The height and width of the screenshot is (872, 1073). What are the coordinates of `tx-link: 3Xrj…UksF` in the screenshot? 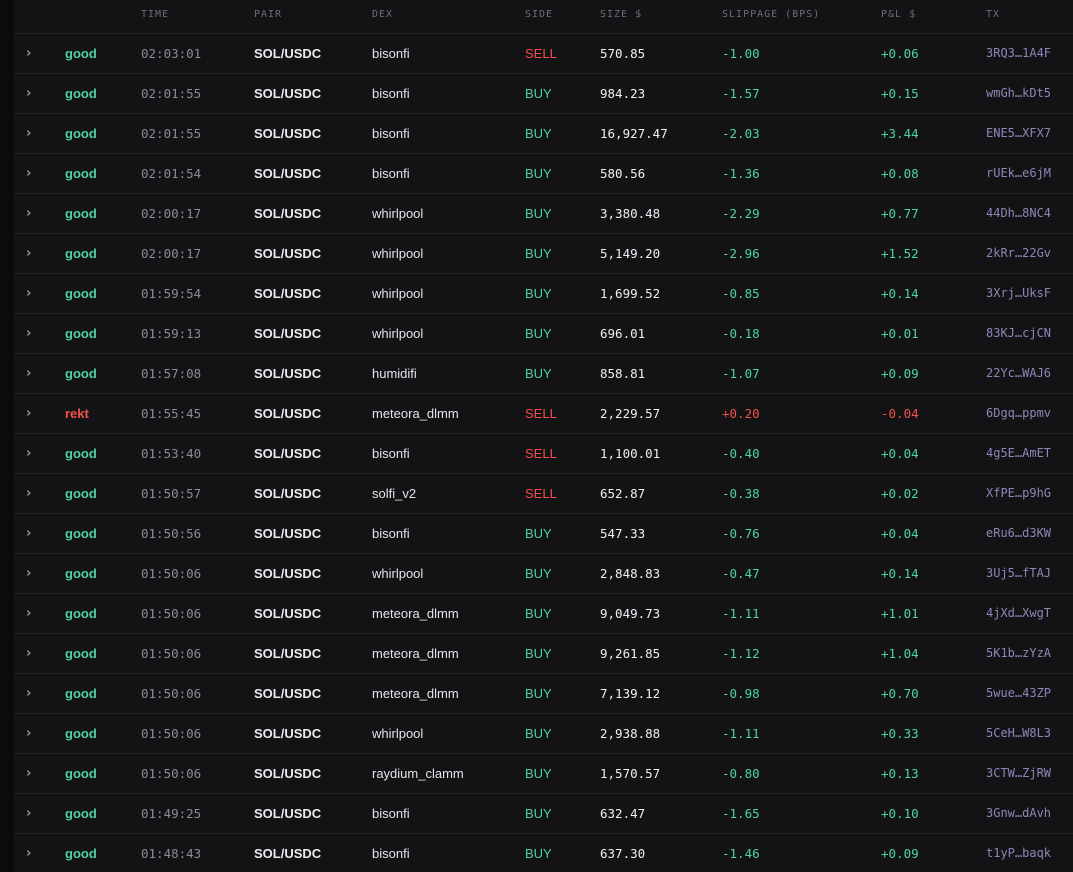 It's located at (1018, 293).